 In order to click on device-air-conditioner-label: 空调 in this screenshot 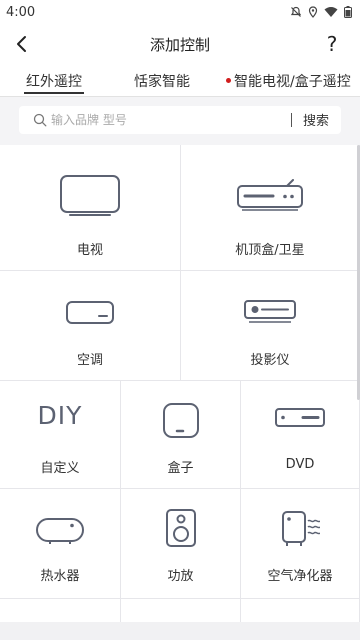, I will do `click(89, 360)`.